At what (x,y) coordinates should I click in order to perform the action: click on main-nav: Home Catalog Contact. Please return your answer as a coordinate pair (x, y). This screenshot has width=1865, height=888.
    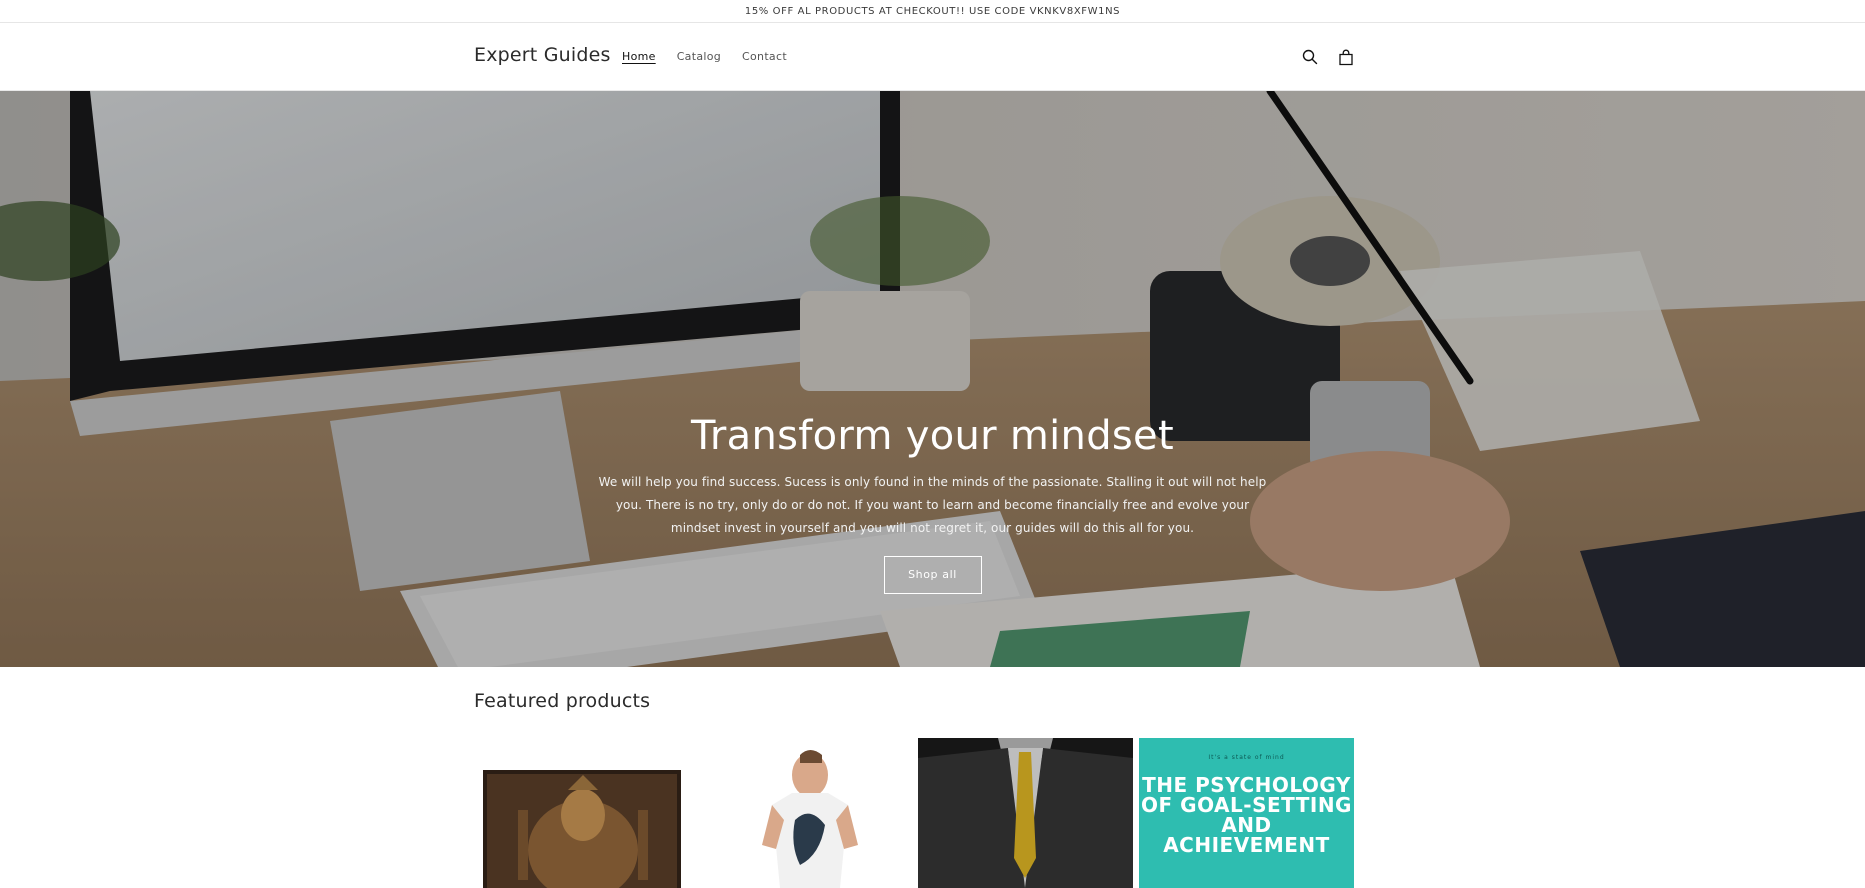
    Looking at the image, I should click on (715, 56).